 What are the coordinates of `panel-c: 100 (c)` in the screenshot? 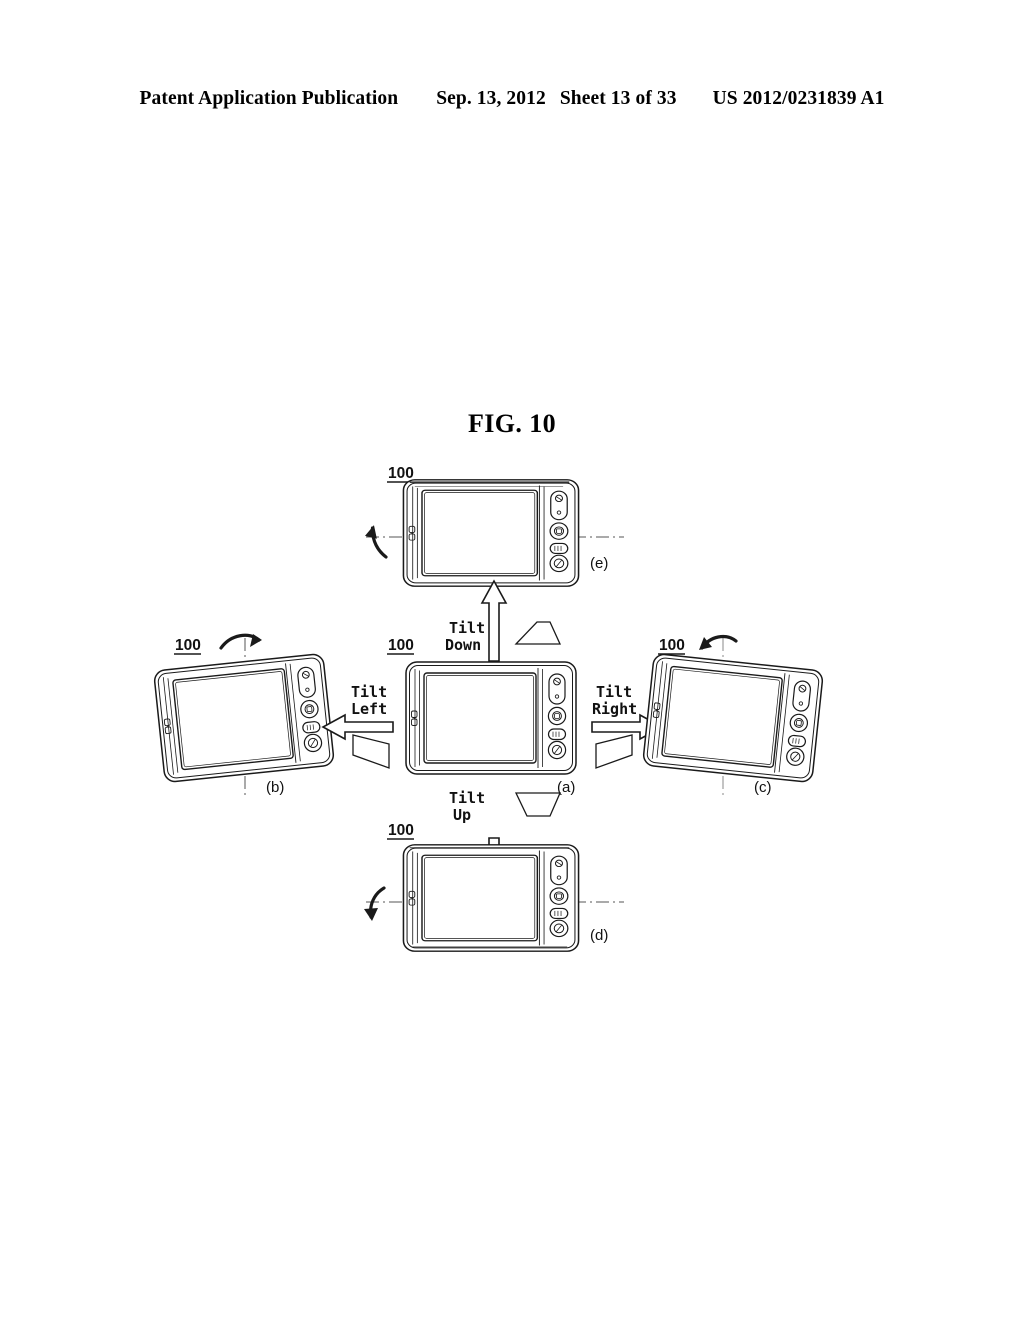 It's located at (733, 716).